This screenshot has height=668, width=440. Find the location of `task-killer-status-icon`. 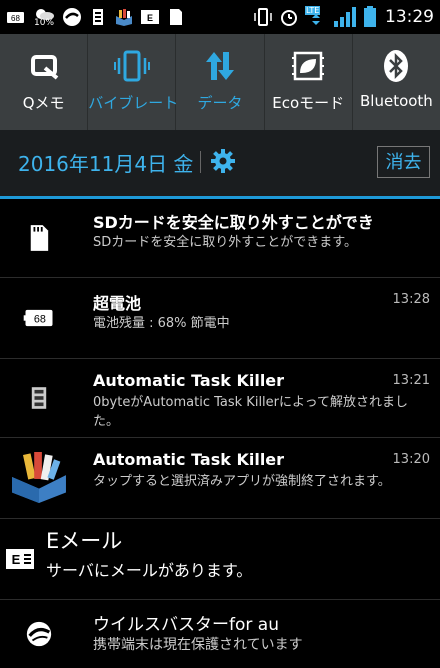

task-killer-status-icon is located at coordinates (98, 17).